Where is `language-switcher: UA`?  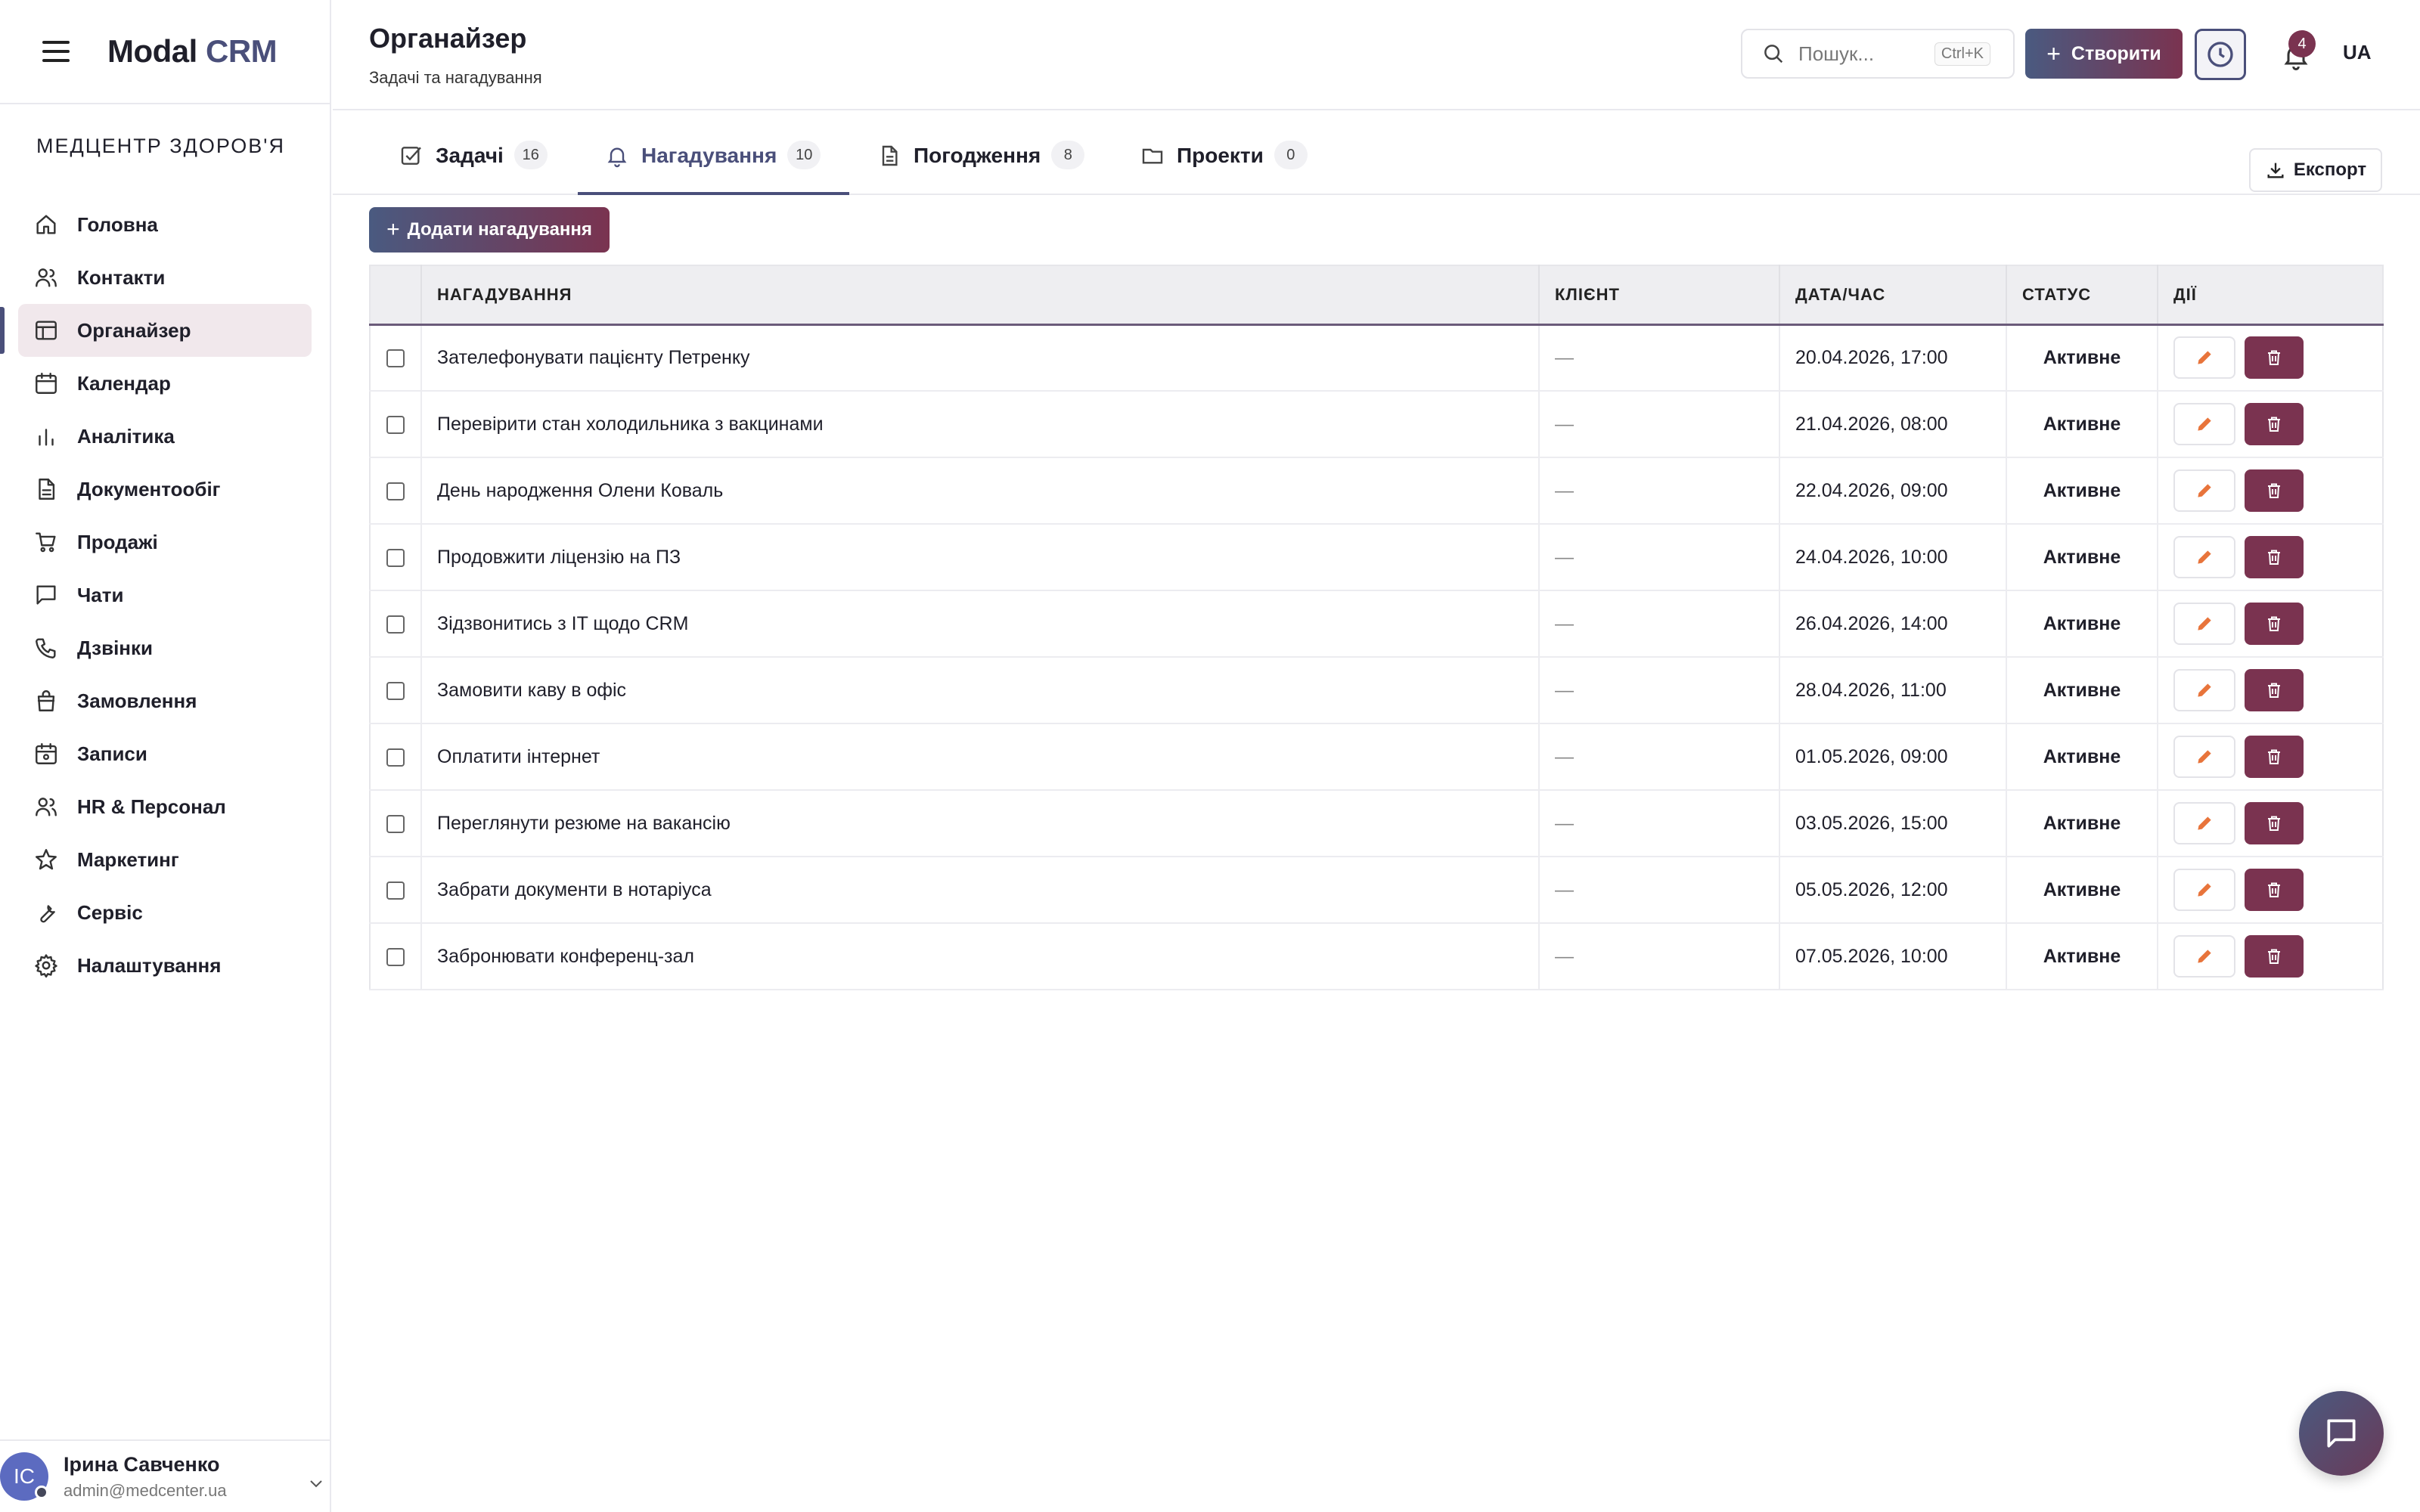
language-switcher: UA is located at coordinates (2357, 52).